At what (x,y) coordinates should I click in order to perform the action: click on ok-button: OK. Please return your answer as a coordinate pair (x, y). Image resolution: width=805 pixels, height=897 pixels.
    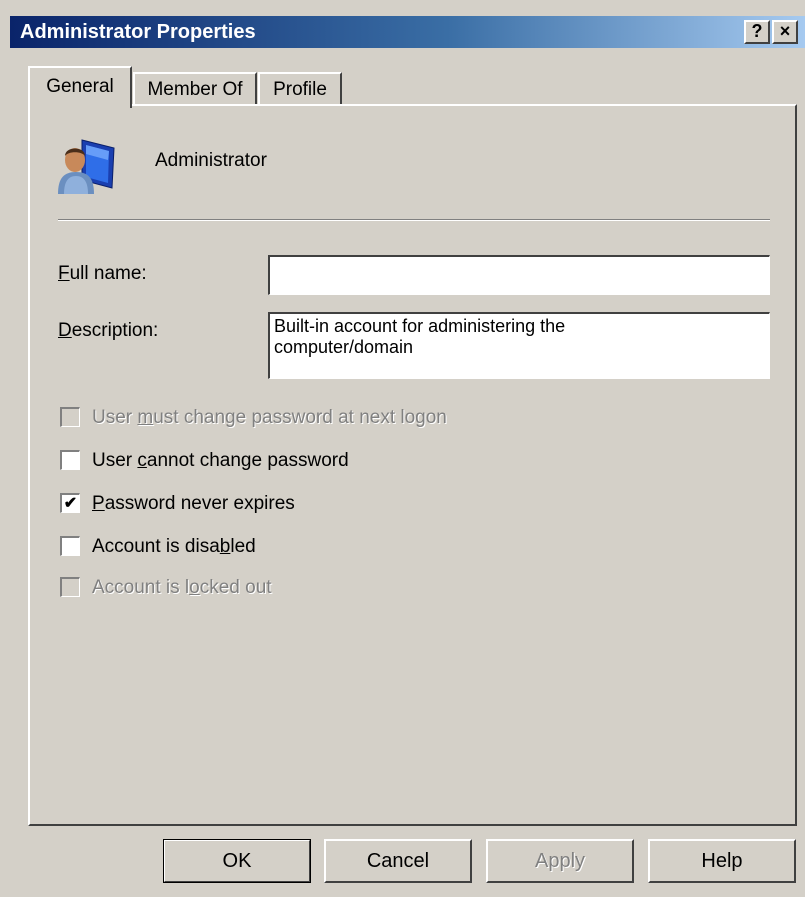
    Looking at the image, I should click on (237, 861).